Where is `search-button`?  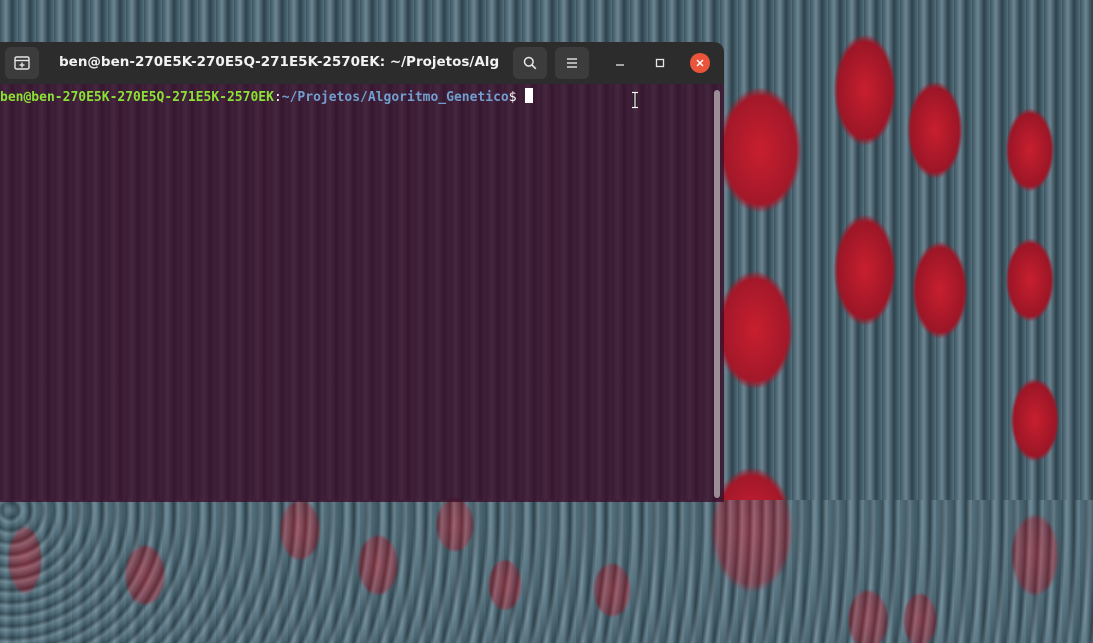
search-button is located at coordinates (530, 63).